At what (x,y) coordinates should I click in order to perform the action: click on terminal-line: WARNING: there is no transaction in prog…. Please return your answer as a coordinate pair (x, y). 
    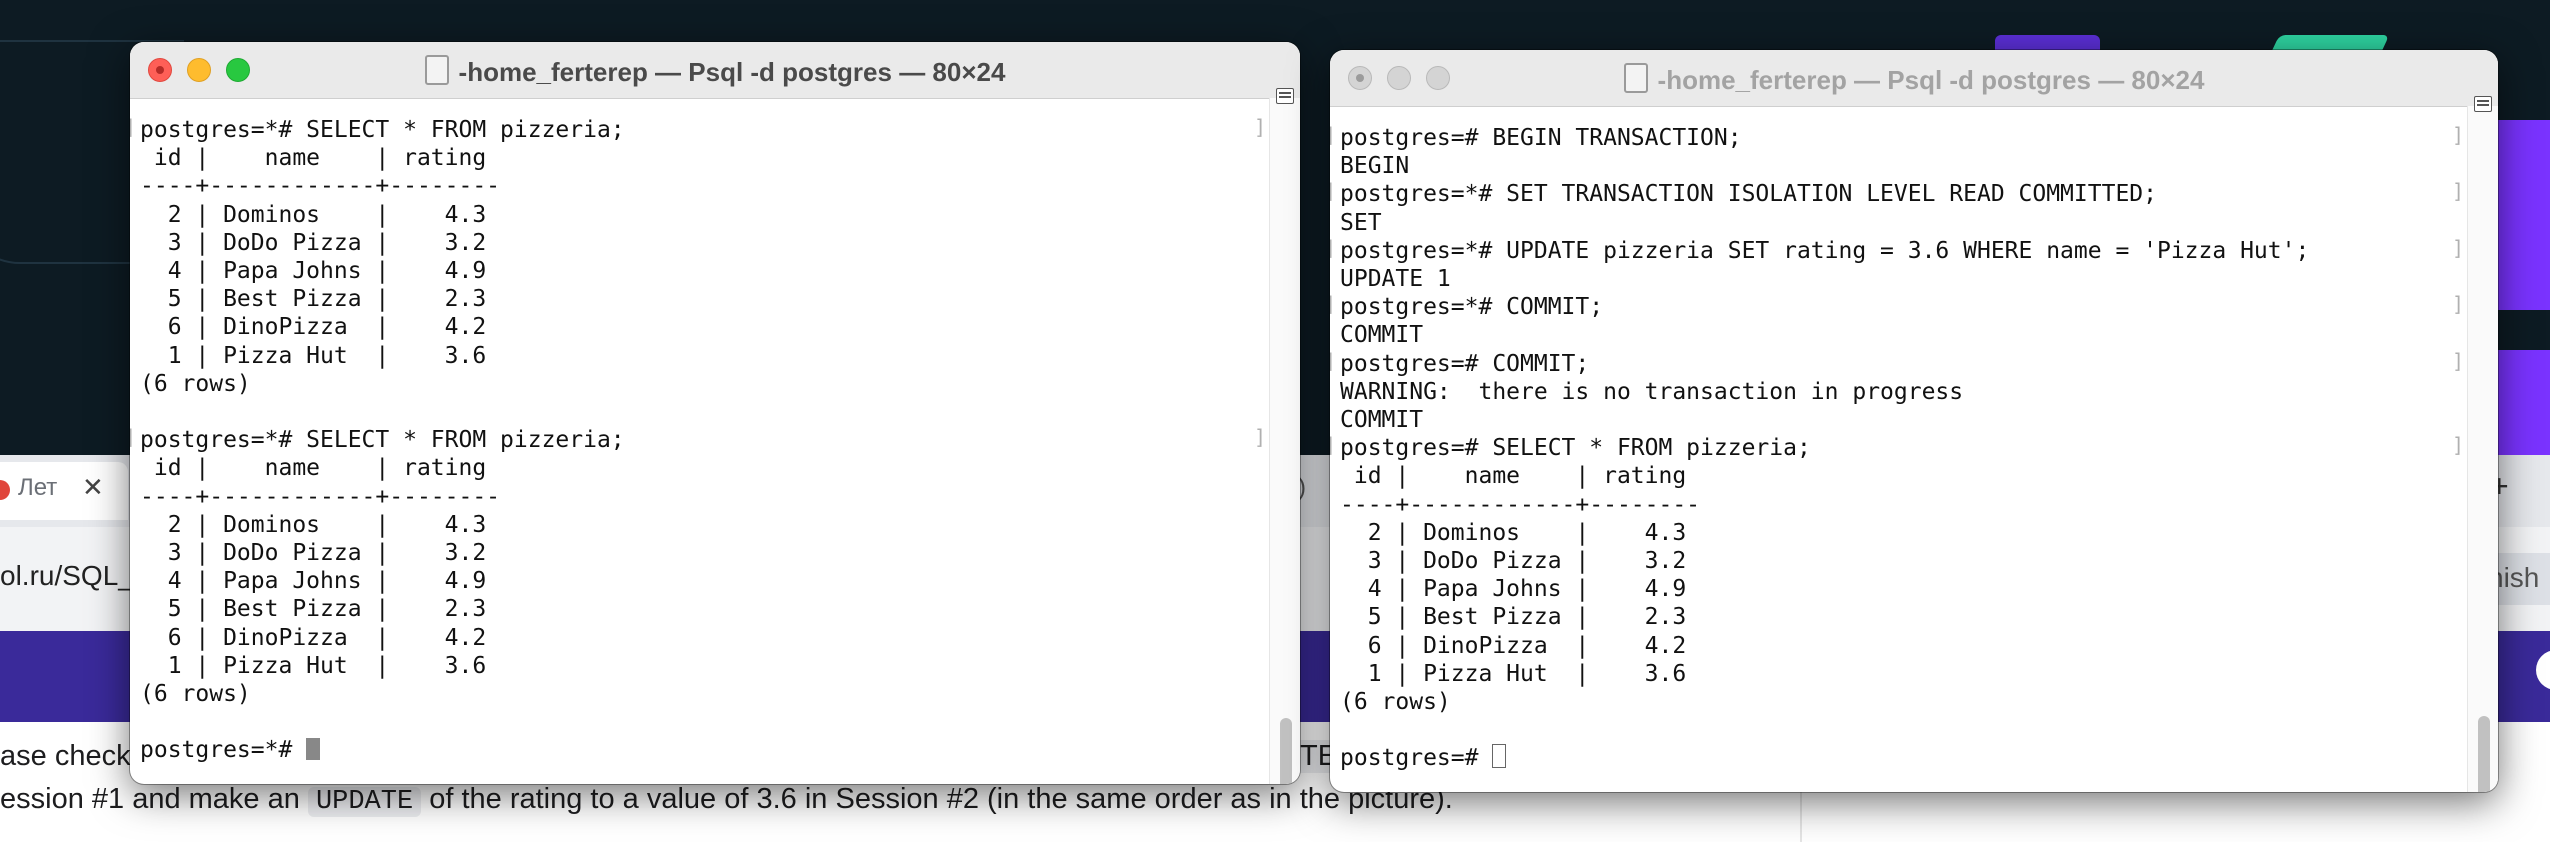
    Looking at the image, I should click on (1652, 391).